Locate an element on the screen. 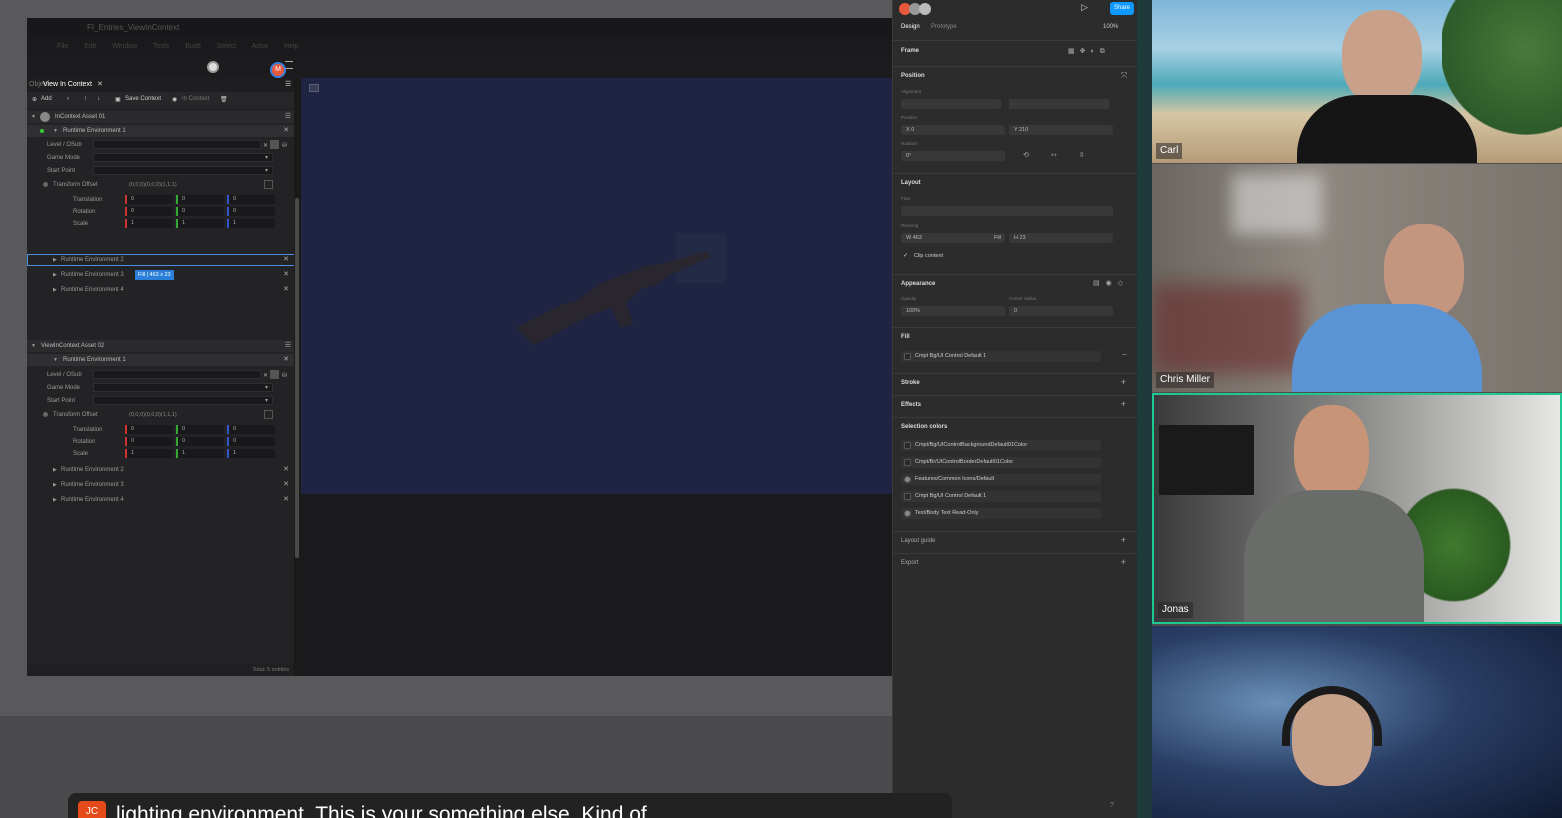  constraints-icon: ⤧ is located at coordinates (1124, 76).